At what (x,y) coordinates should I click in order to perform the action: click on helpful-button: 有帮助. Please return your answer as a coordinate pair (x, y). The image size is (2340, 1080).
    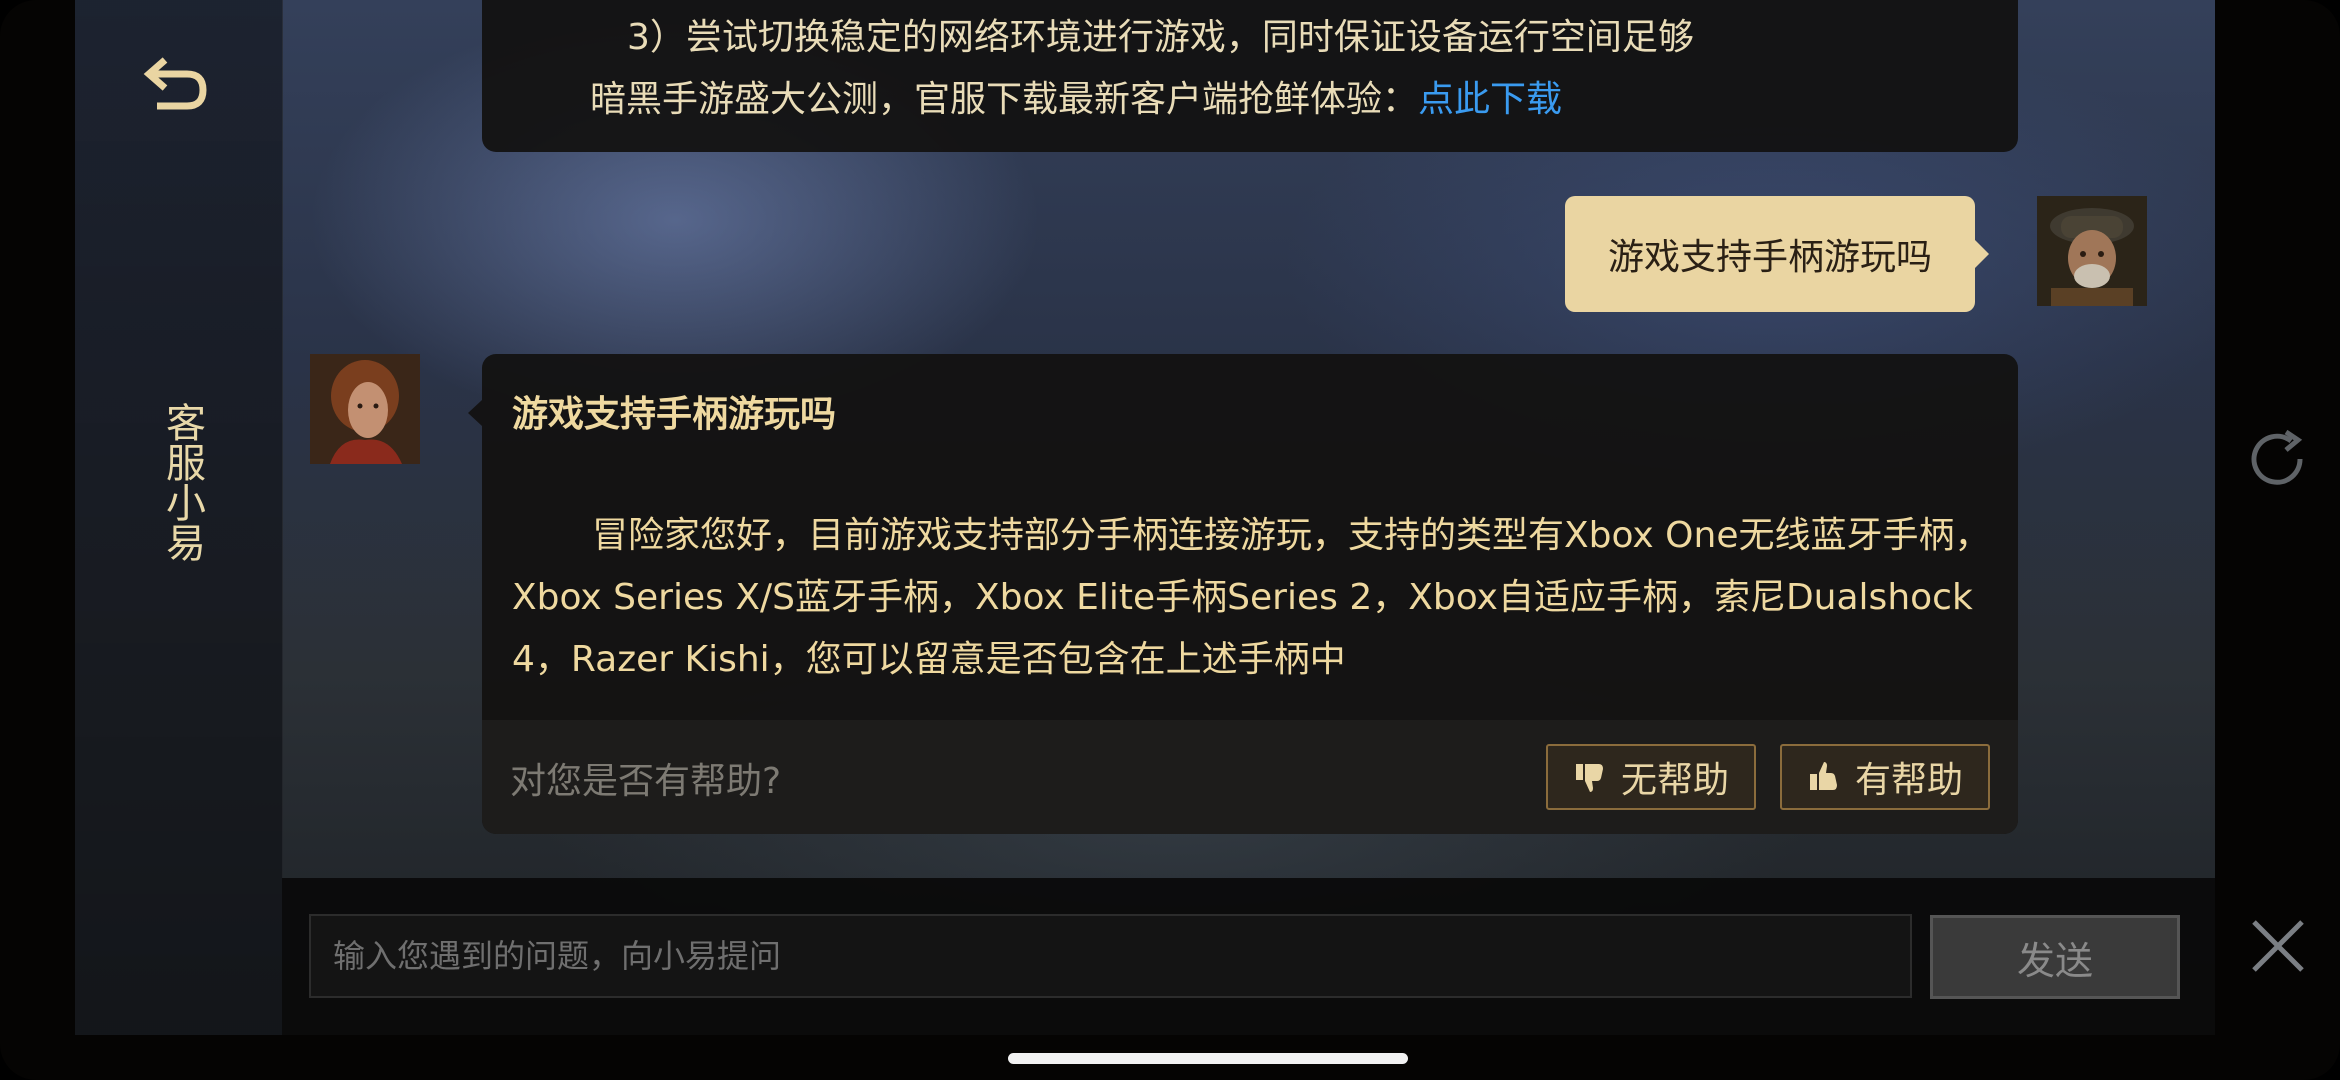
    Looking at the image, I should click on (1885, 777).